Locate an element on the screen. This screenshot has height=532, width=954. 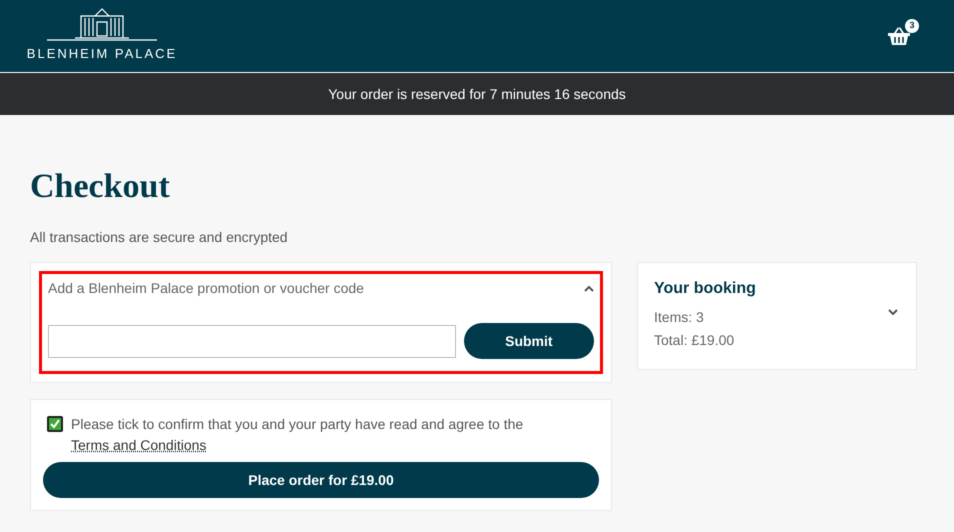
terms-link: Terms and Conditions is located at coordinates (138, 445).